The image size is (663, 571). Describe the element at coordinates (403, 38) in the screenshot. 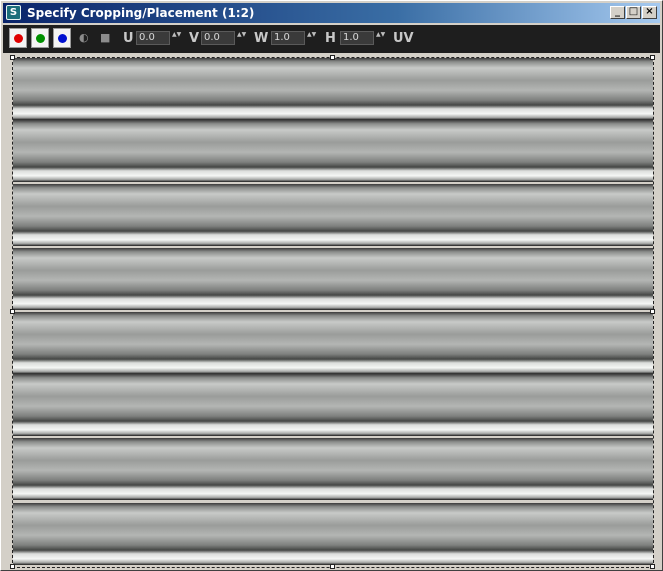

I see `uv-toggle-button: UV` at that location.